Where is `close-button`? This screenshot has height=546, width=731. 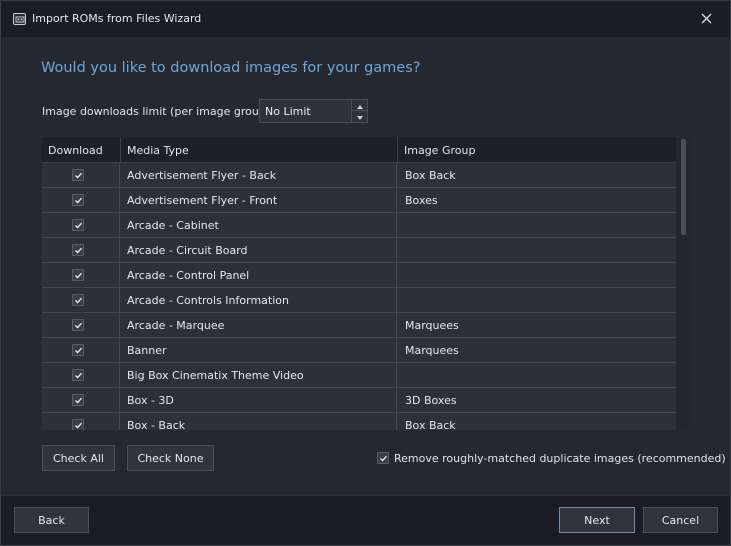
close-button is located at coordinates (706, 20).